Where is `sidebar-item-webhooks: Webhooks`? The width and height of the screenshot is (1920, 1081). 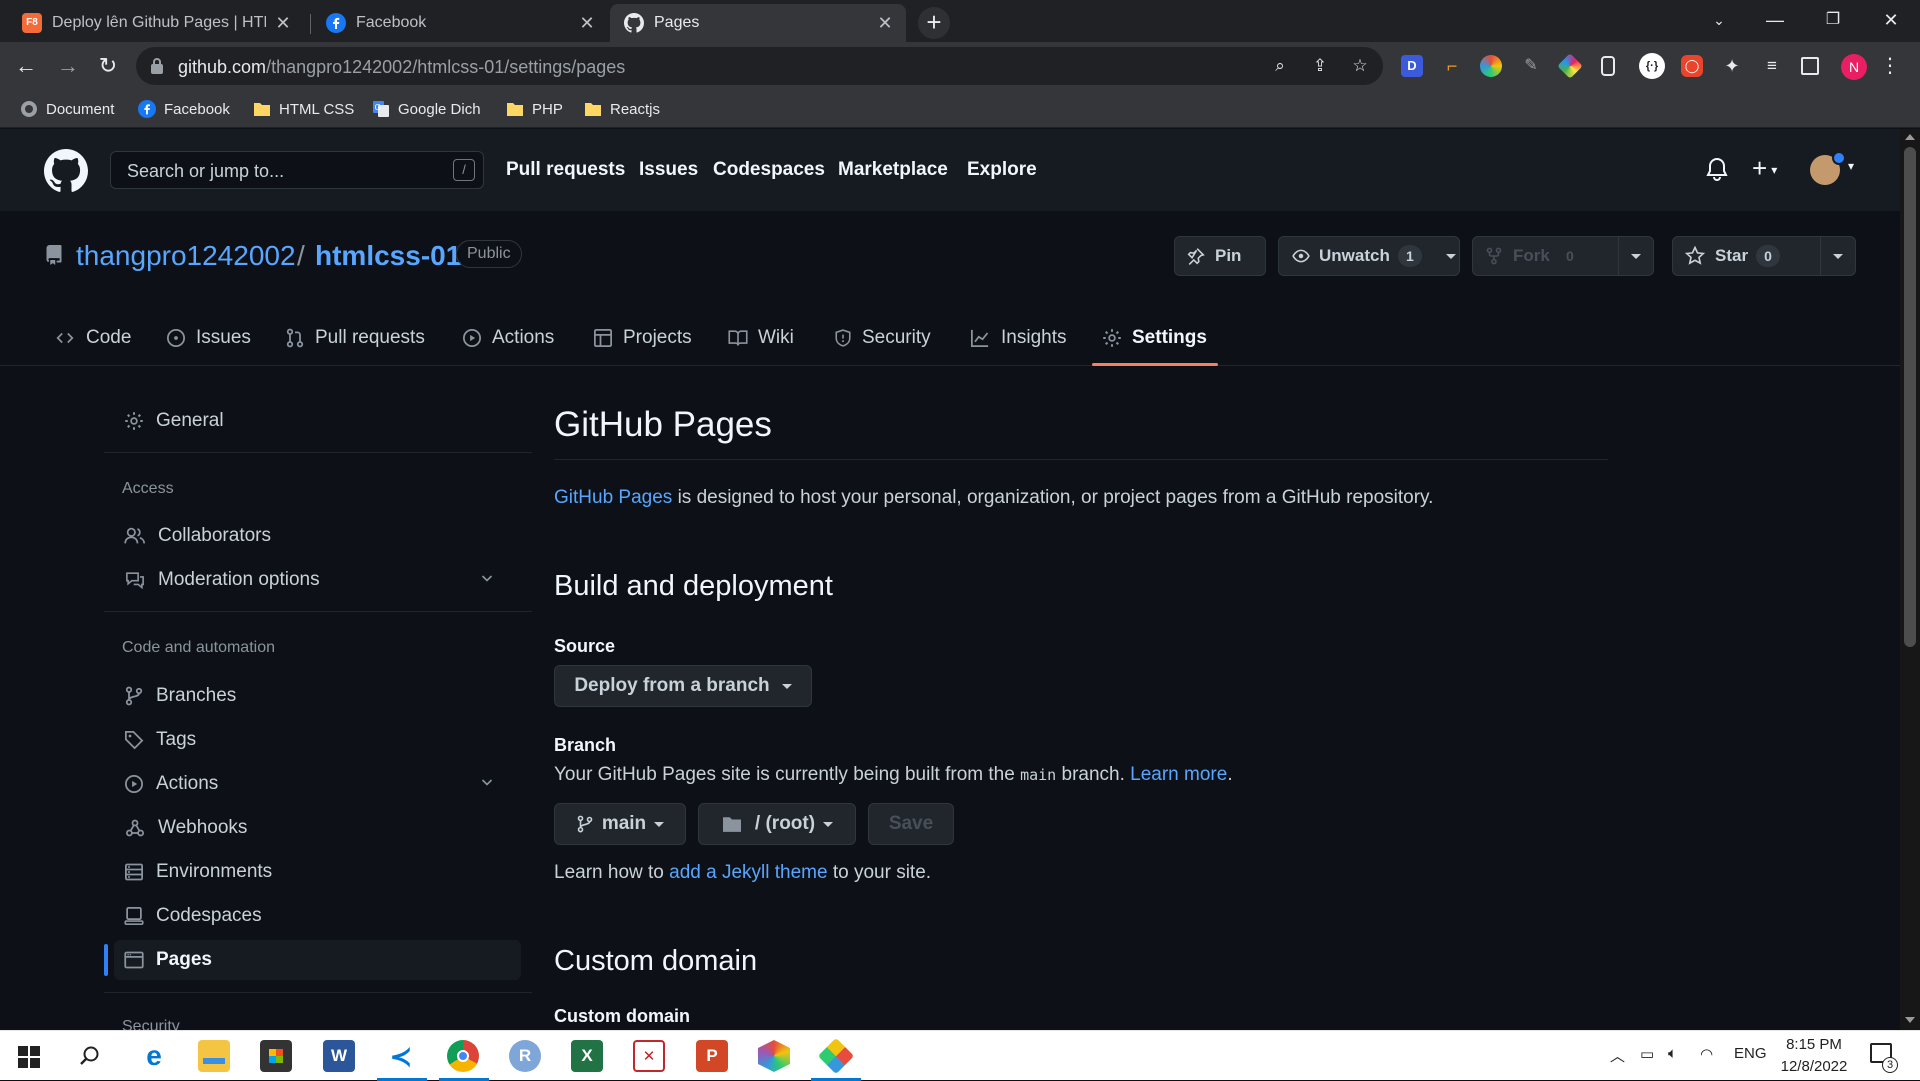 sidebar-item-webhooks: Webhooks is located at coordinates (317, 828).